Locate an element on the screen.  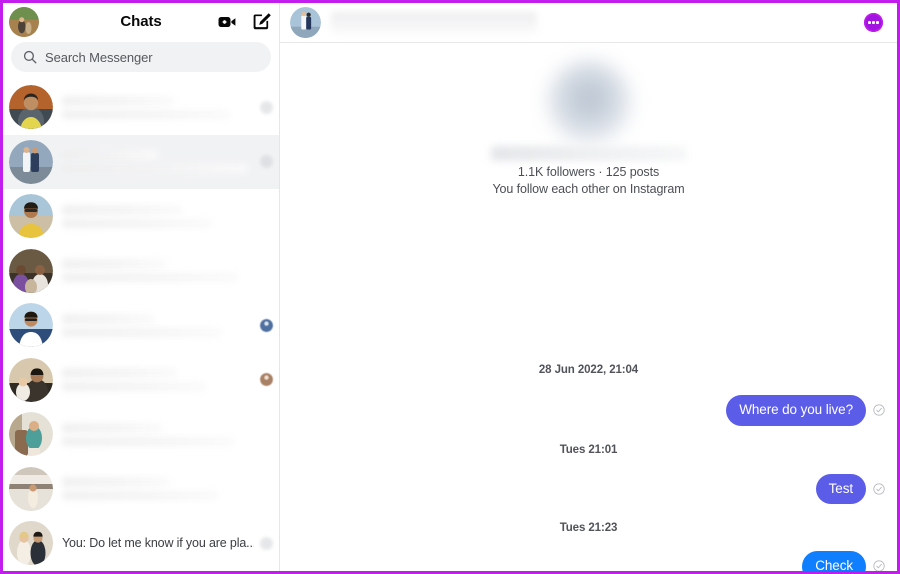
message-timestamp: Tues 21:01 is located at coordinates (588, 449).